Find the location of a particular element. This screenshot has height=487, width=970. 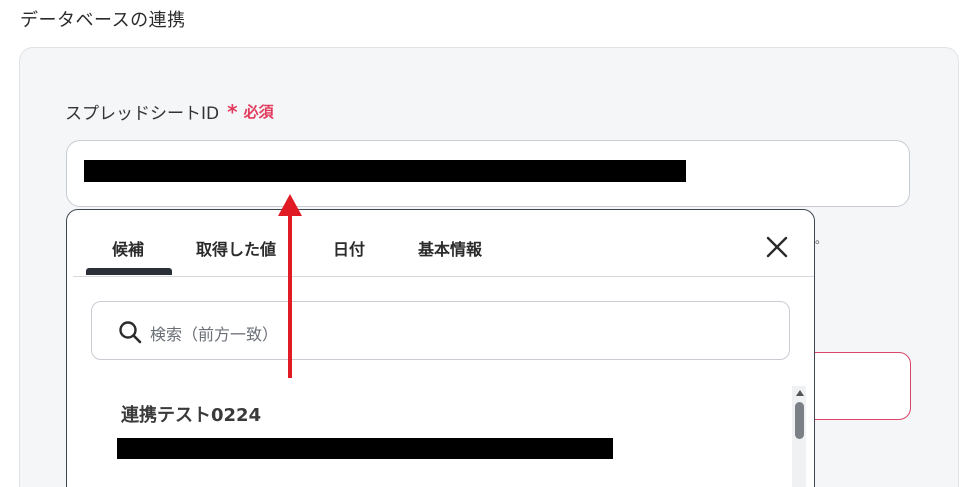

search-placeholder: 検索（前方一致） is located at coordinates (214, 334).